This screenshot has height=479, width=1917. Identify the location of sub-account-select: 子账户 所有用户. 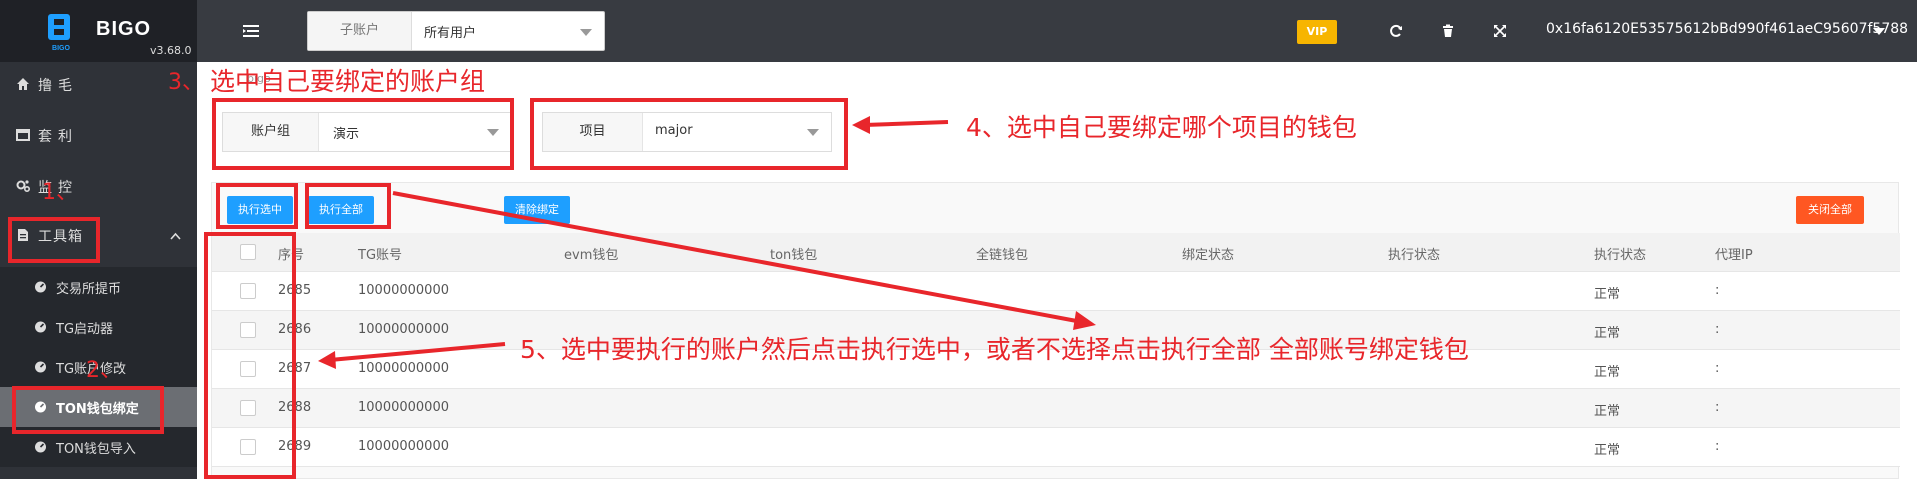
(456, 31).